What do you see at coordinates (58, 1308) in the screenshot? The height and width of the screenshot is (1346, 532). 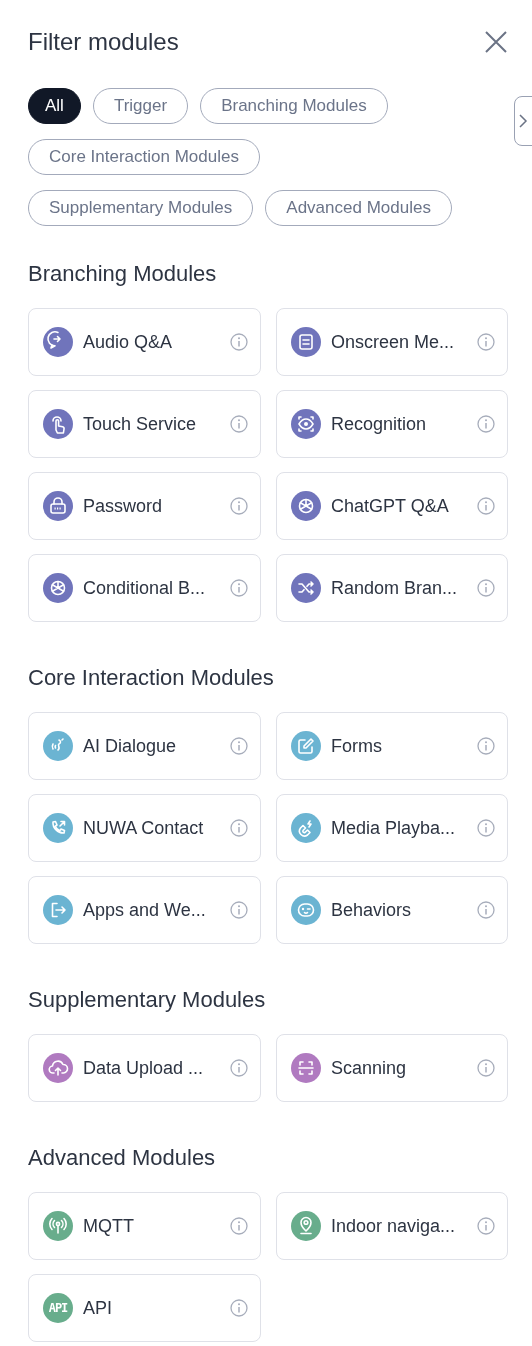 I see `text-badge-icon: API` at bounding box center [58, 1308].